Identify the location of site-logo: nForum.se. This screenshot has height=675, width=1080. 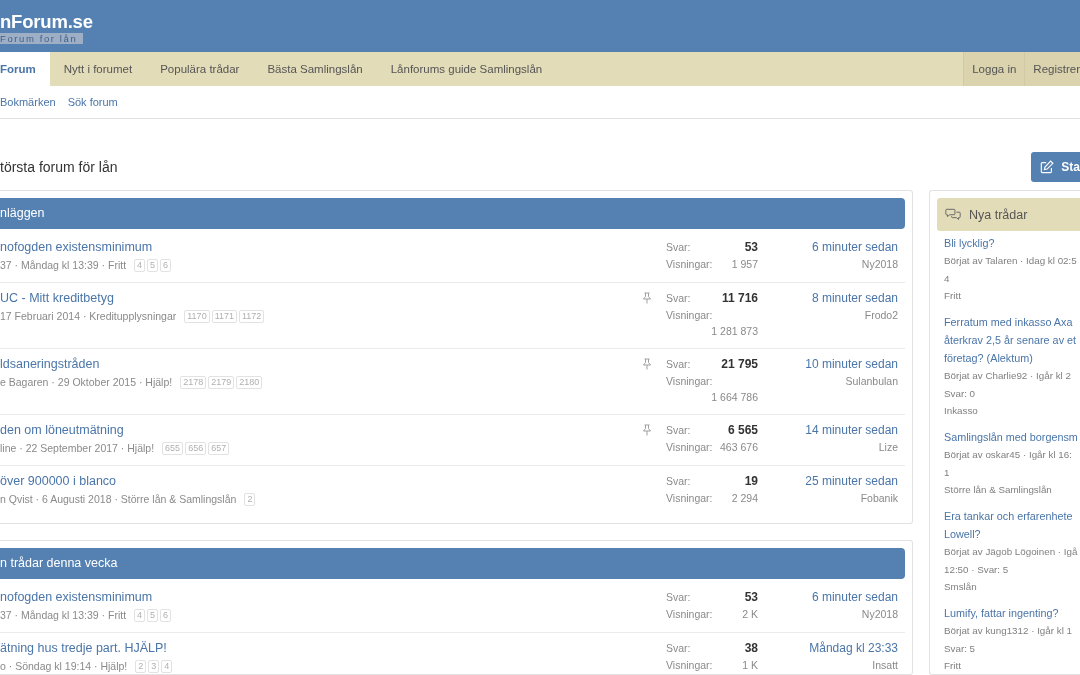
(46, 21).